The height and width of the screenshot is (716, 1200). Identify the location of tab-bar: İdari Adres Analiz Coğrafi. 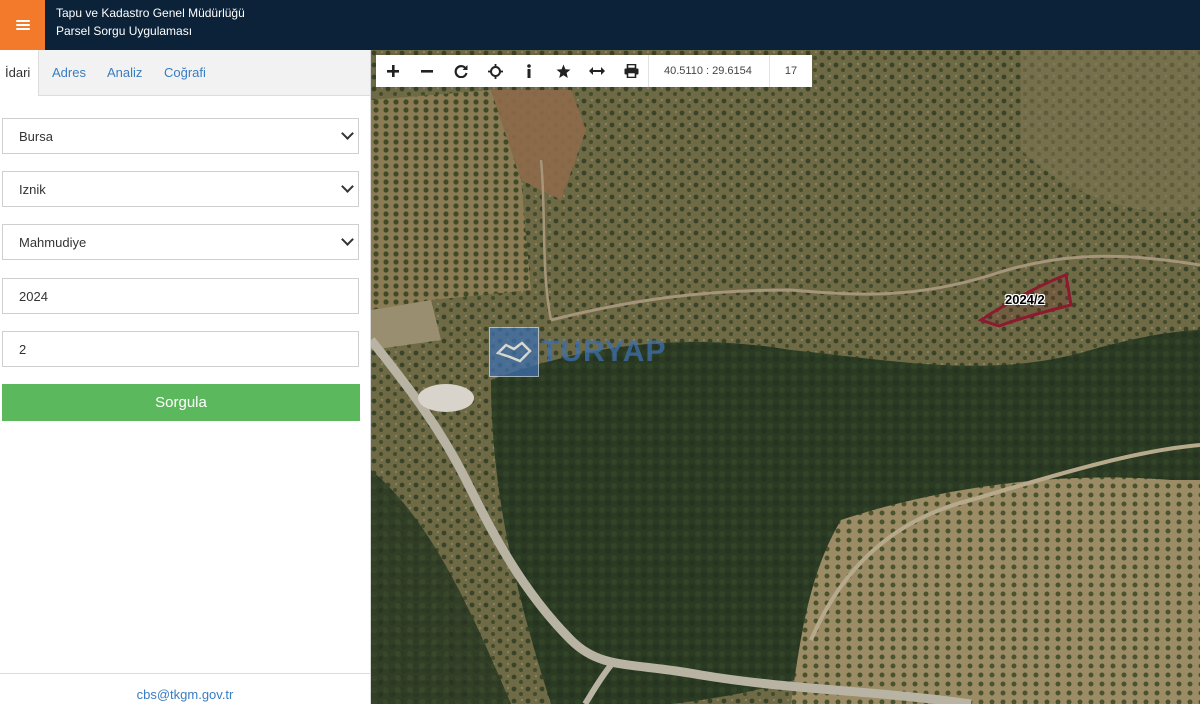
(185, 73).